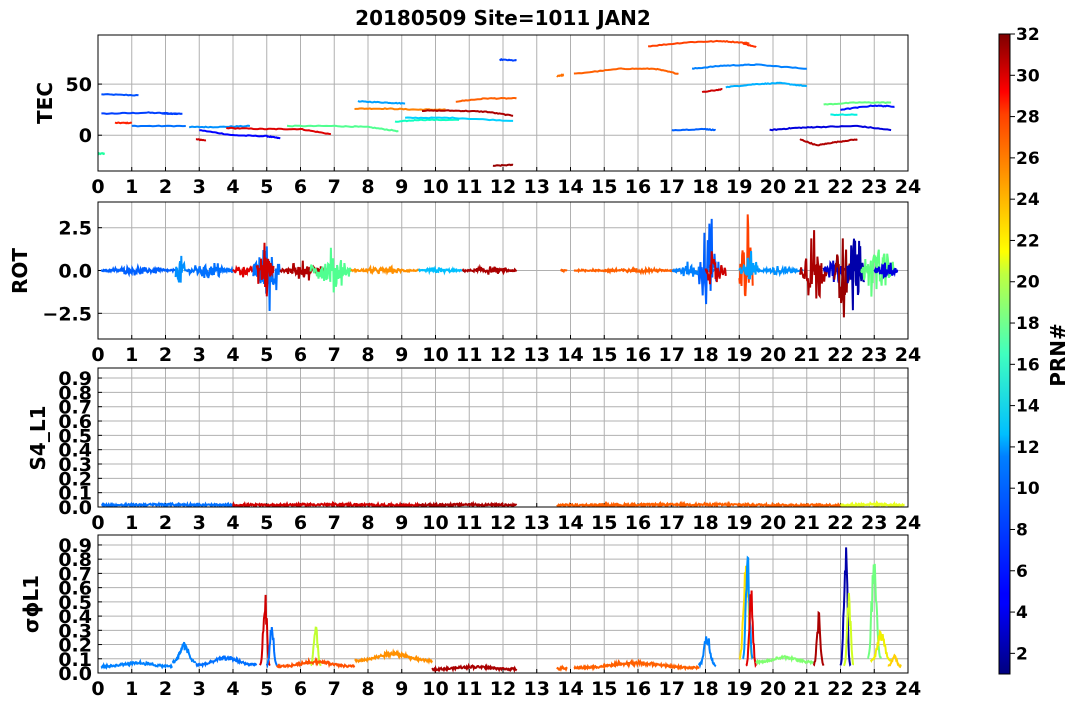 The width and height of the screenshot is (1077, 709). What do you see at coordinates (503, 18) in the screenshot?
I see `chart-title: 20180509 Site=1011 JAN2` at bounding box center [503, 18].